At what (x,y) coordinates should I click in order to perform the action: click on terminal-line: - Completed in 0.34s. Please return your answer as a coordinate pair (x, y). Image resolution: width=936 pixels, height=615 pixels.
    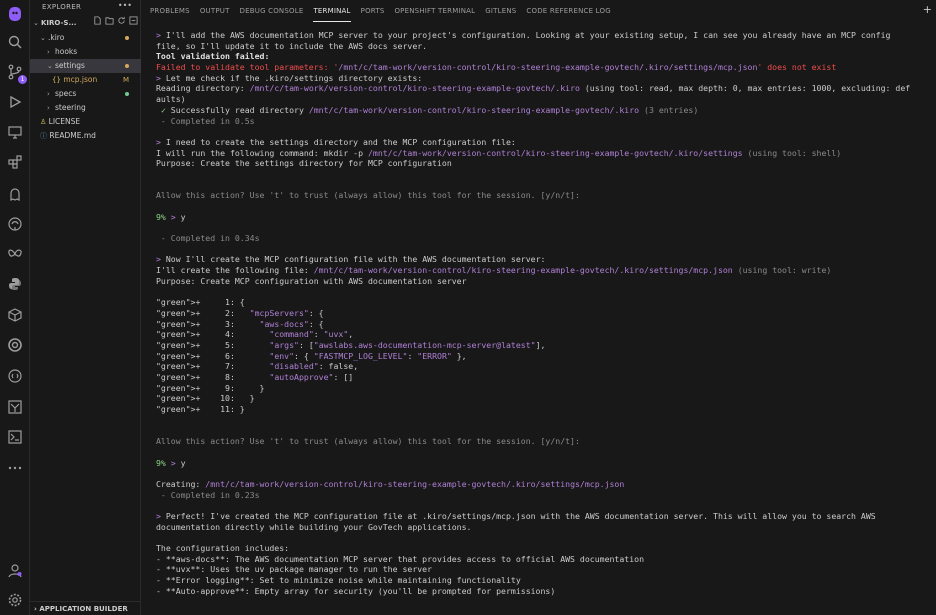
    Looking at the image, I should click on (208, 238).